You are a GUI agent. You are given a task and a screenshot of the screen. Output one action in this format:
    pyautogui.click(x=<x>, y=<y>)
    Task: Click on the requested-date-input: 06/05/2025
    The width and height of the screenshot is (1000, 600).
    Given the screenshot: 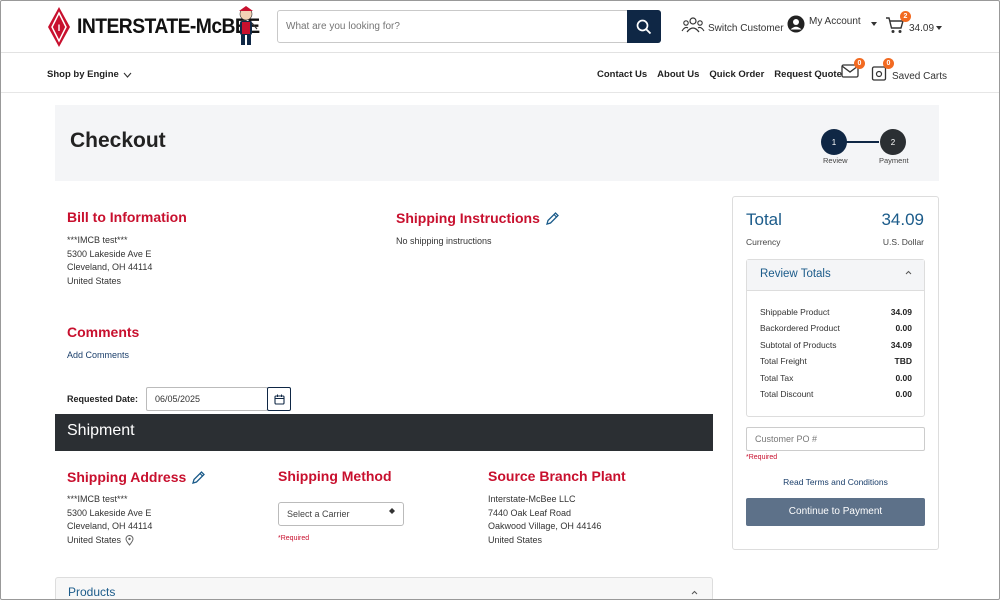 What is the action you would take?
    pyautogui.click(x=207, y=399)
    